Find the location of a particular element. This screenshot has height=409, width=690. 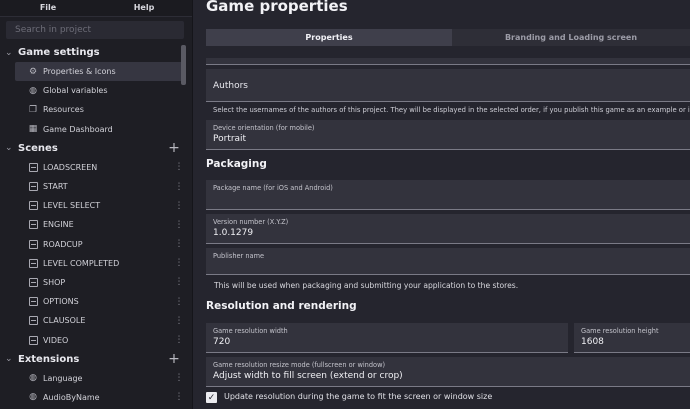

field-label: Game resolution width is located at coordinates (250, 331).